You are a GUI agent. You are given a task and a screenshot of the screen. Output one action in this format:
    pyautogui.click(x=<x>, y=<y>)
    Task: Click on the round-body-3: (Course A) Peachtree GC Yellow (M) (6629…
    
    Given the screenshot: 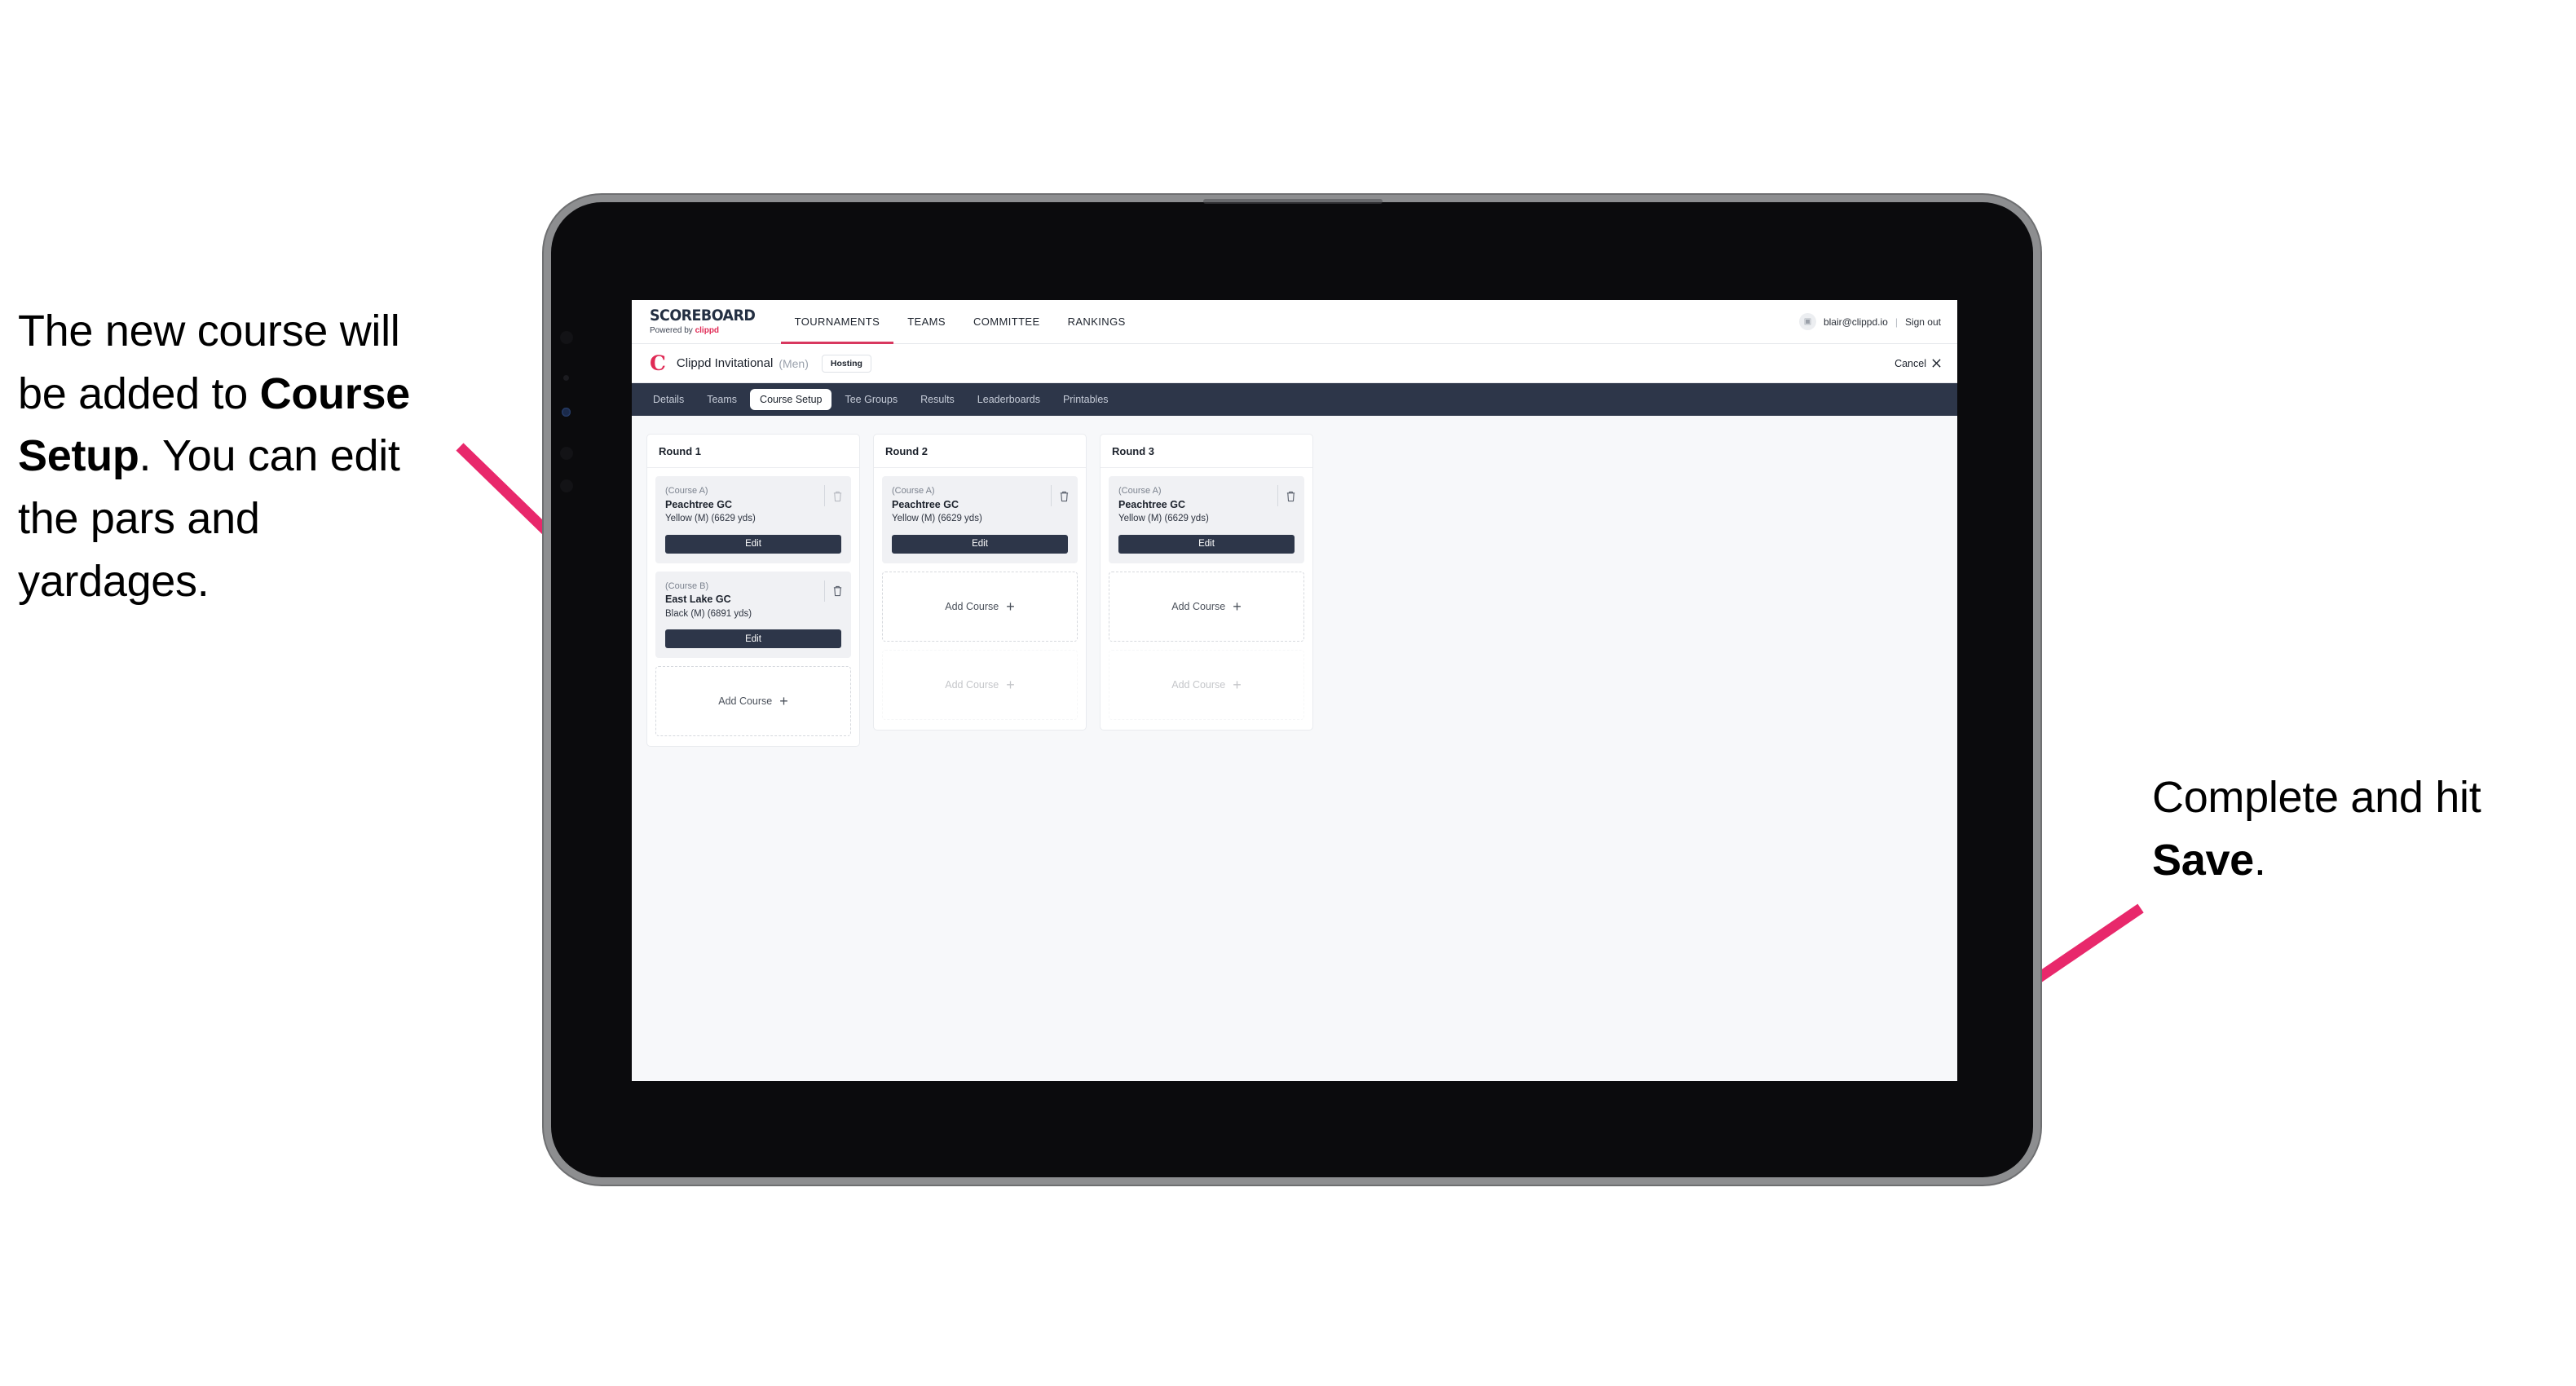 What is the action you would take?
    pyautogui.click(x=1206, y=599)
    